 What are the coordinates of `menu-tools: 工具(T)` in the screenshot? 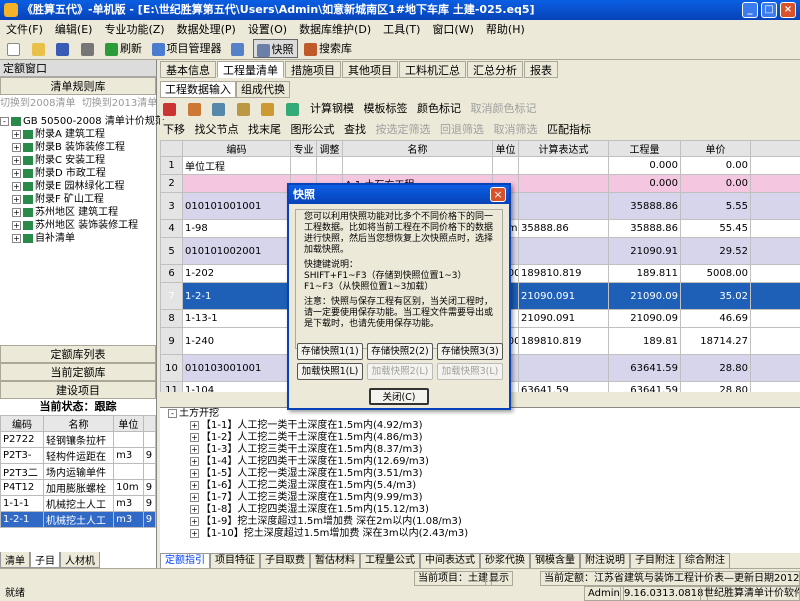 It's located at (401, 29).